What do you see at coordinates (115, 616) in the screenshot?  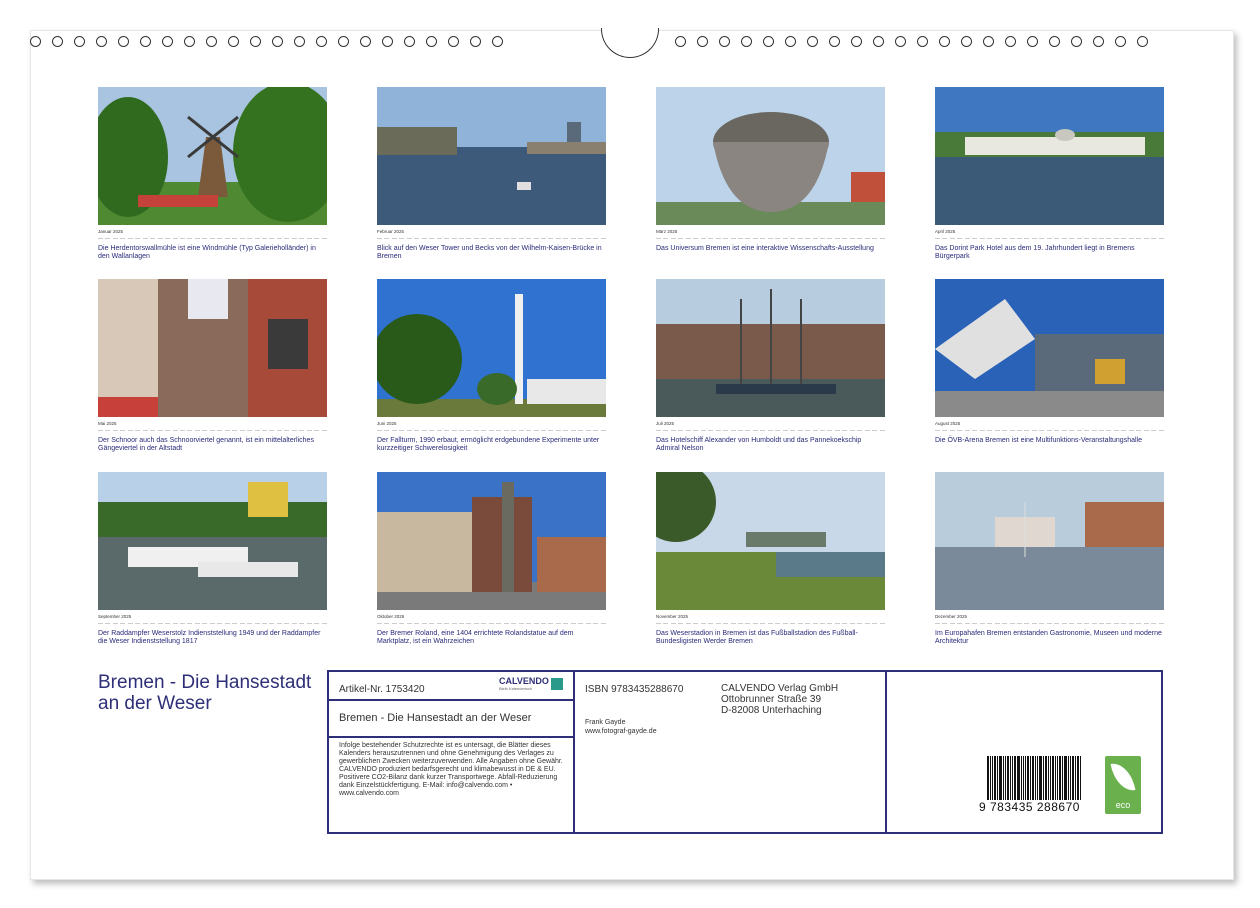 I see `month-label: September 2025` at bounding box center [115, 616].